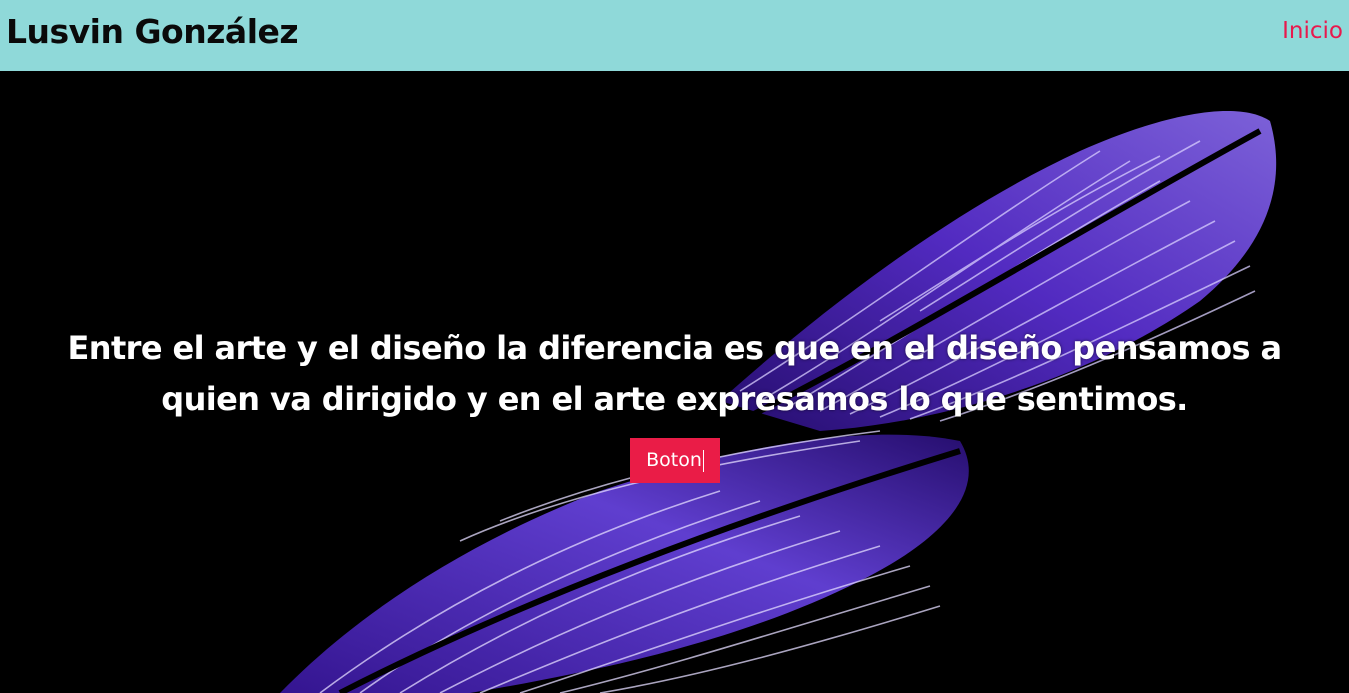  Describe the element at coordinates (152, 31) in the screenshot. I see `site-brand: Lusvin González` at that location.